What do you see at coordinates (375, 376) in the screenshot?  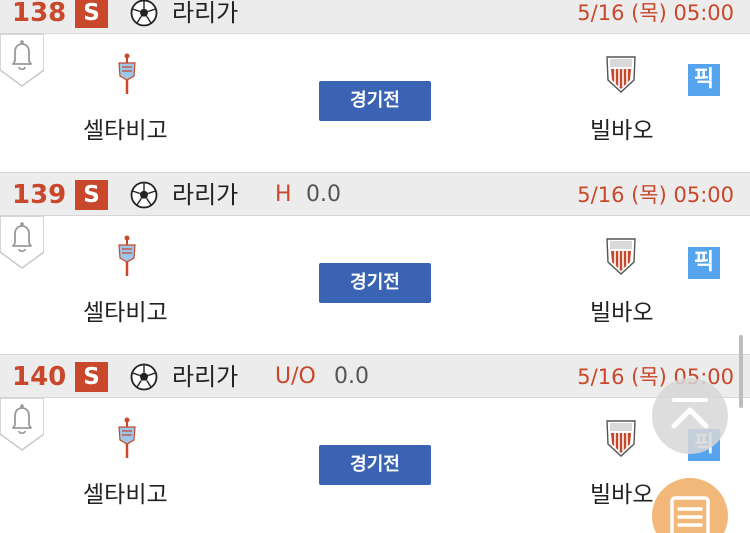 I see `match-header: 140 S 라리가 U/O 0.0 5/16 (목) 05:00` at bounding box center [375, 376].